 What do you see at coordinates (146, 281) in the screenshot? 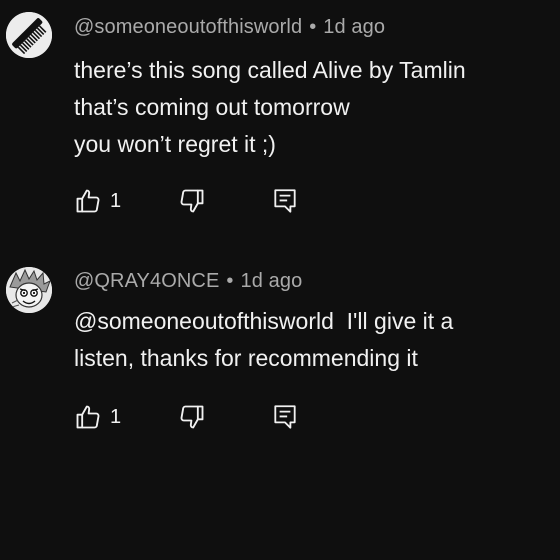
I see `author-name: @QRAY4ONCE` at bounding box center [146, 281].